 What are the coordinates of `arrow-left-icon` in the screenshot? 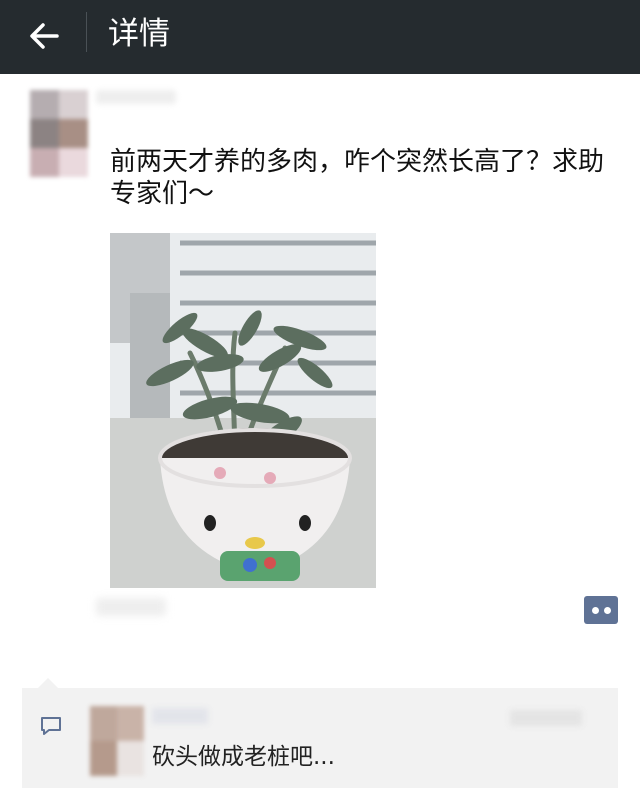 It's located at (44, 36).